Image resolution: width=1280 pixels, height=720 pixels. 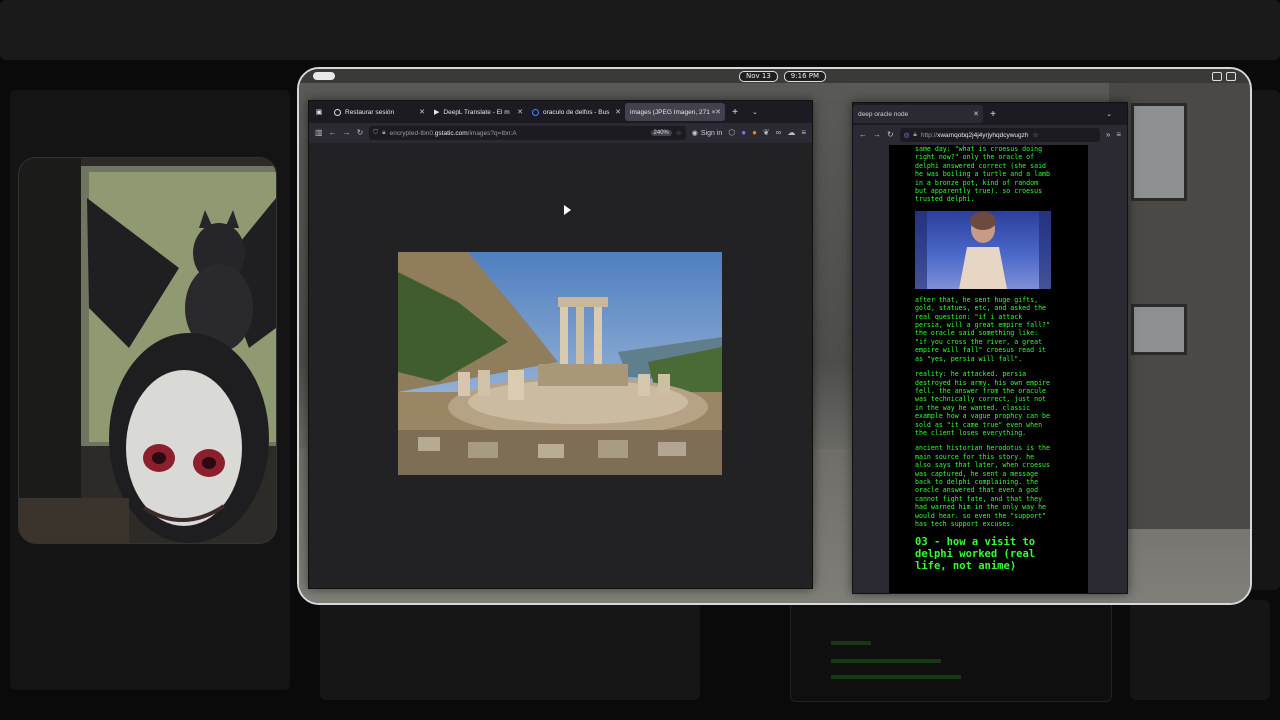 What do you see at coordinates (319, 133) in the screenshot?
I see `sidebar-icon: ▥` at bounding box center [319, 133].